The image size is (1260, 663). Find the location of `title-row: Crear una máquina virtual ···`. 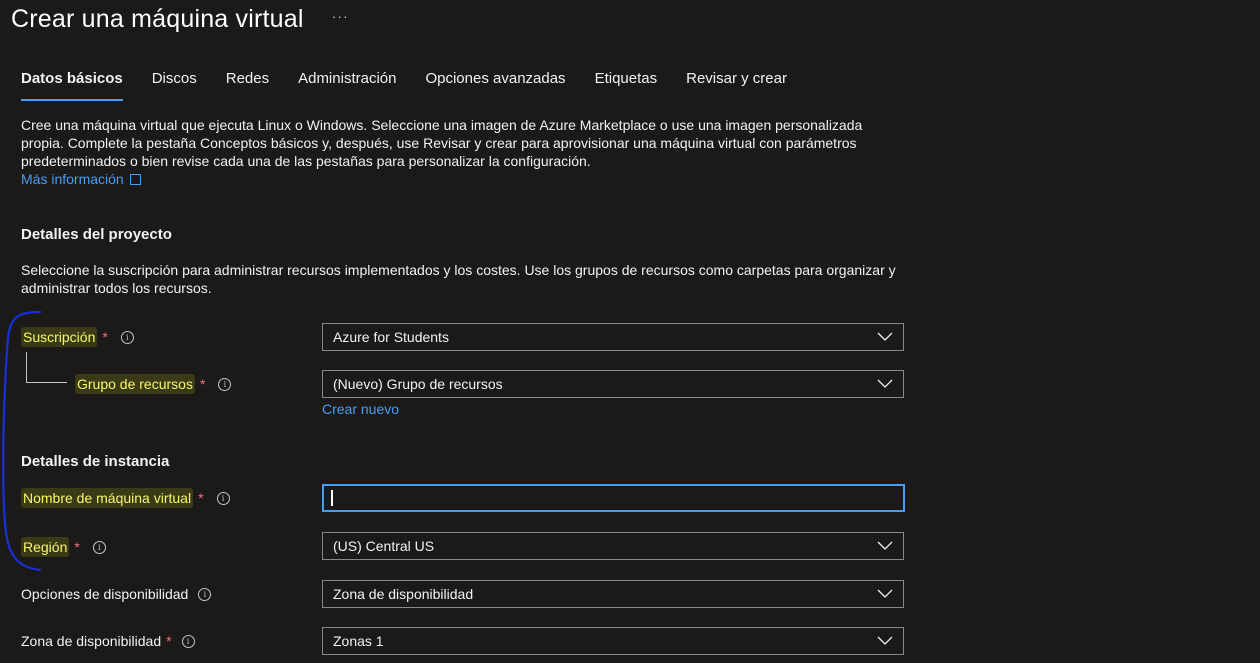

title-row: Crear una máquina virtual ··· is located at coordinates (180, 19).